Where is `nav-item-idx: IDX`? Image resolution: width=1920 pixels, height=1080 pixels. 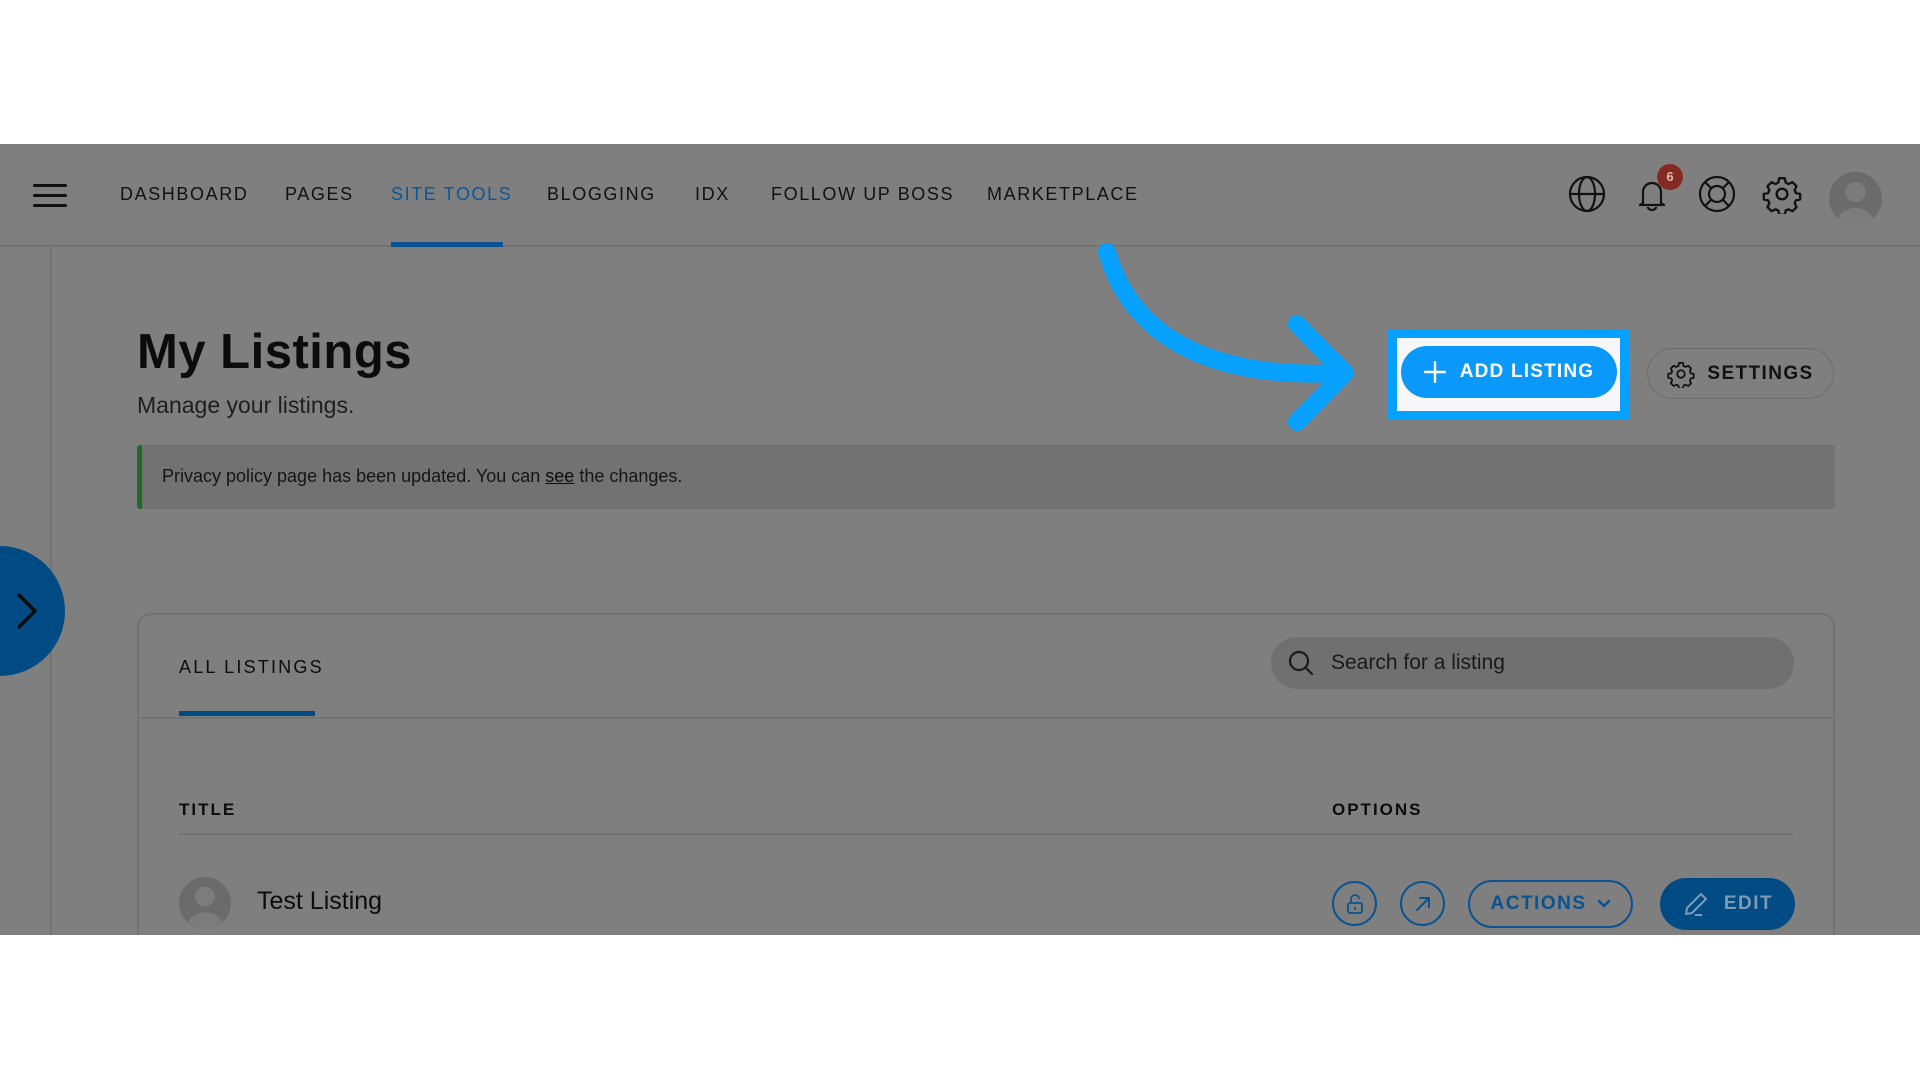
nav-item-idx: IDX is located at coordinates (712, 194).